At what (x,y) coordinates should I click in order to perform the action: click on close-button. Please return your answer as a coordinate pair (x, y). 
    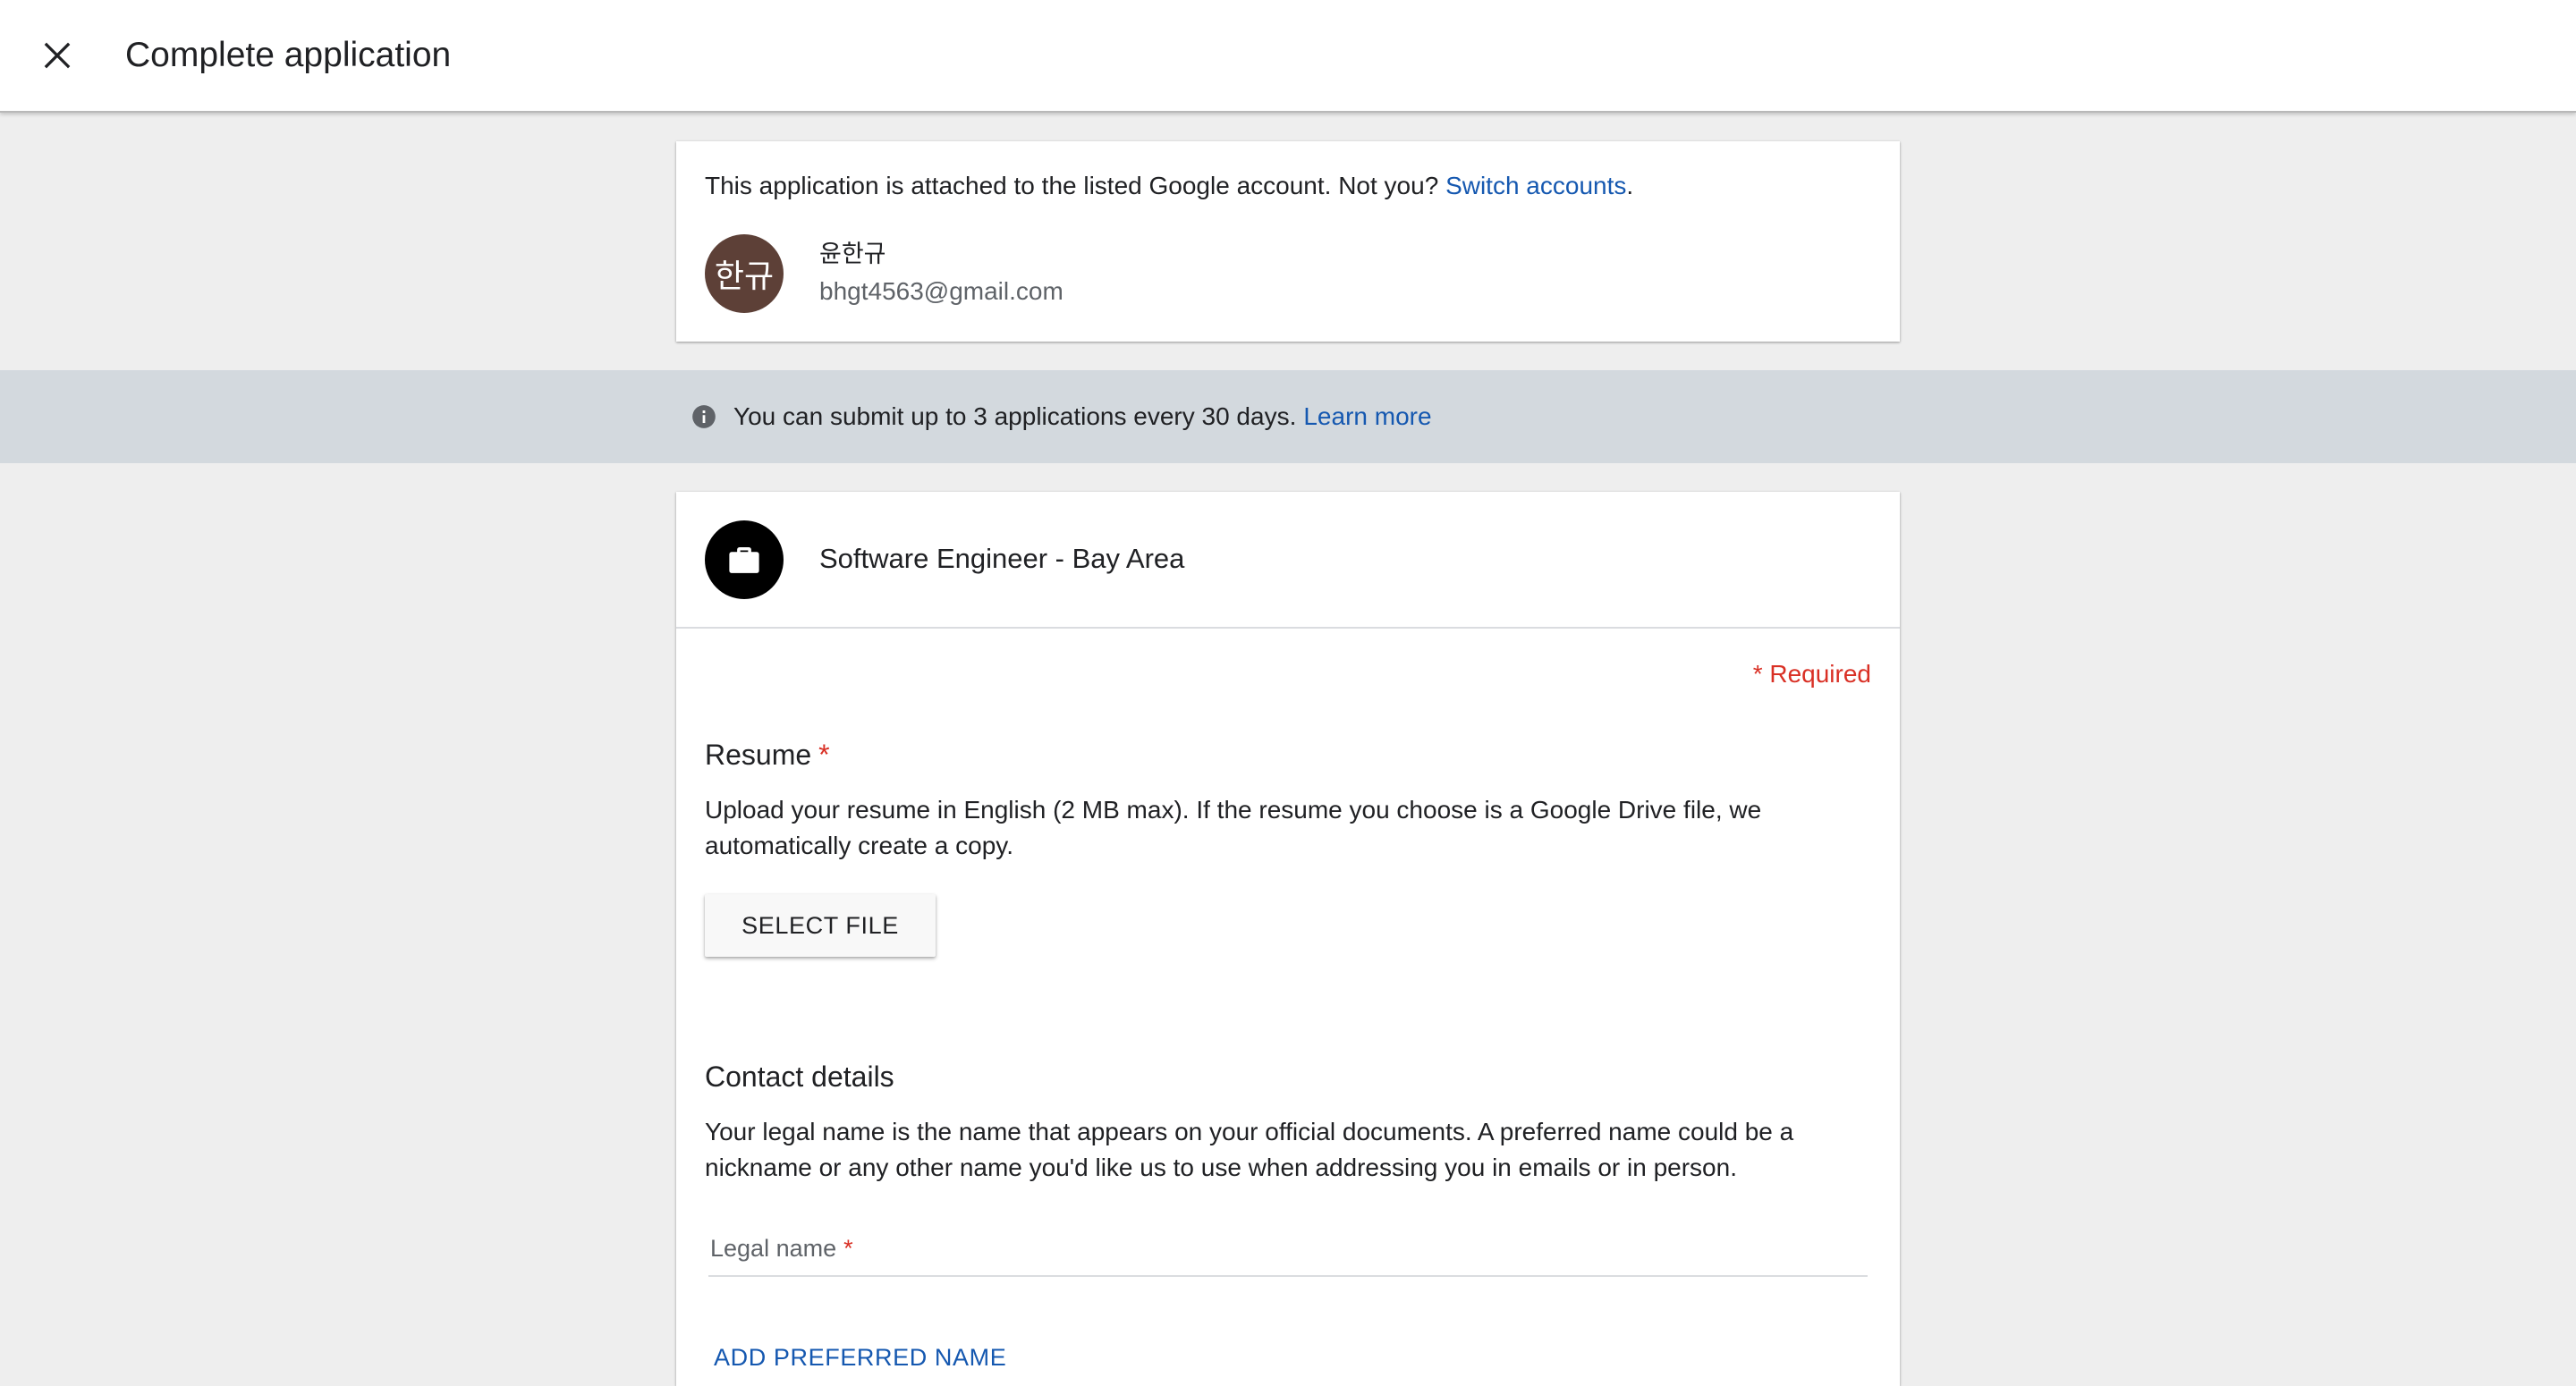
    Looking at the image, I should click on (57, 55).